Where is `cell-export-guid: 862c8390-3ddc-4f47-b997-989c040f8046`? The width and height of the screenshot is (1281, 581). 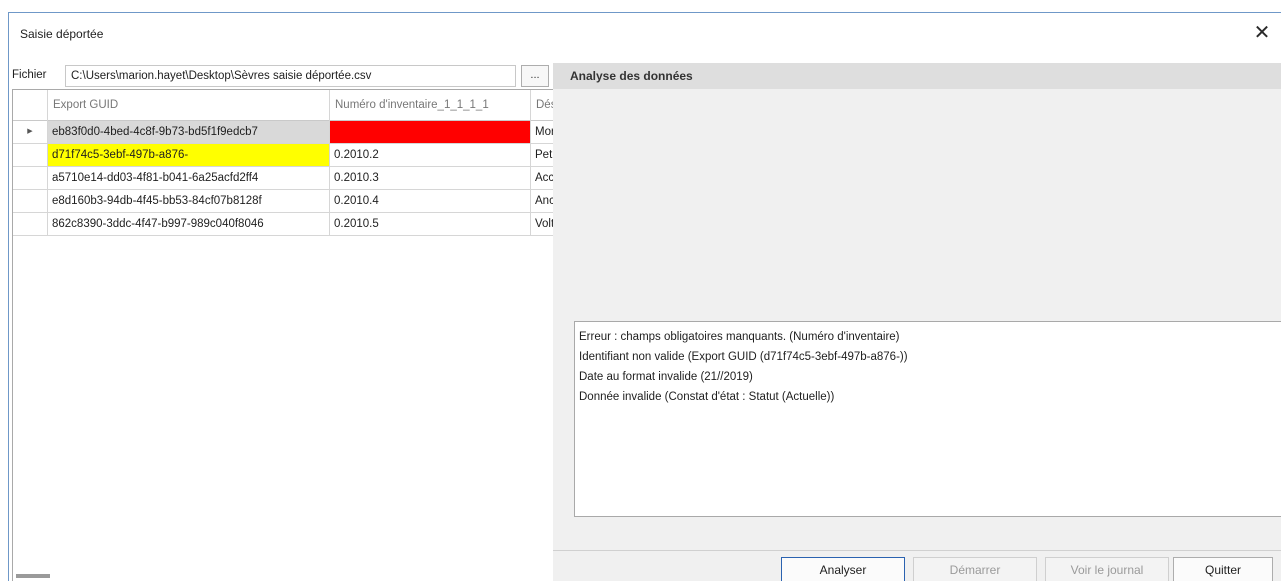 cell-export-guid: 862c8390-3ddc-4f47-b997-989c040f8046 is located at coordinates (189, 224).